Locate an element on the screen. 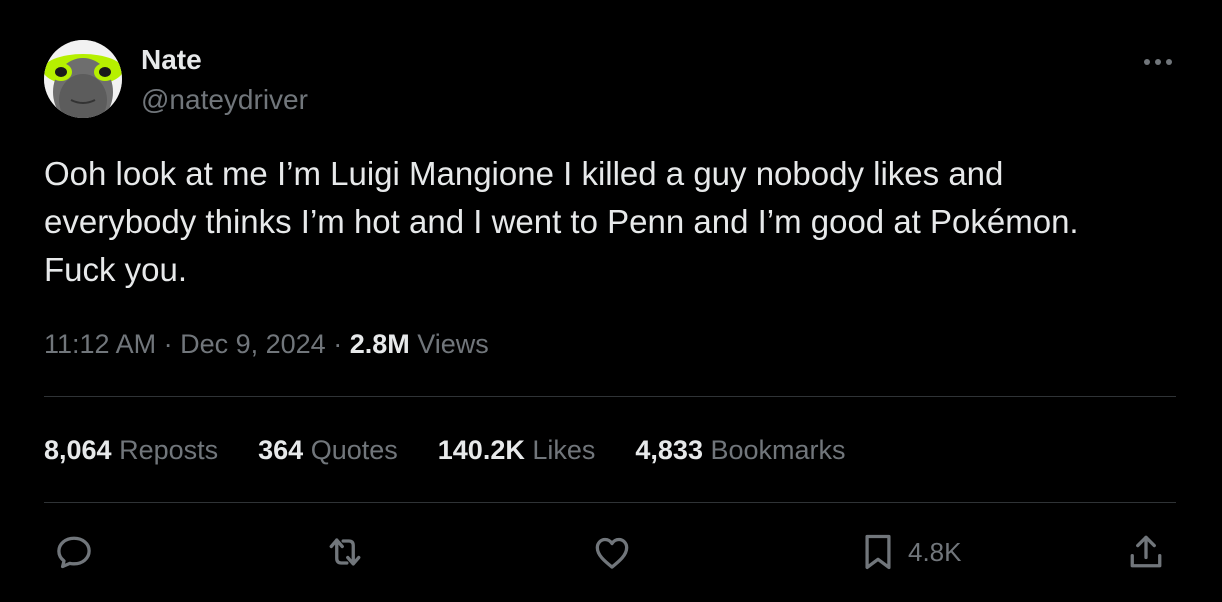  reply-button is located at coordinates (74, 552).